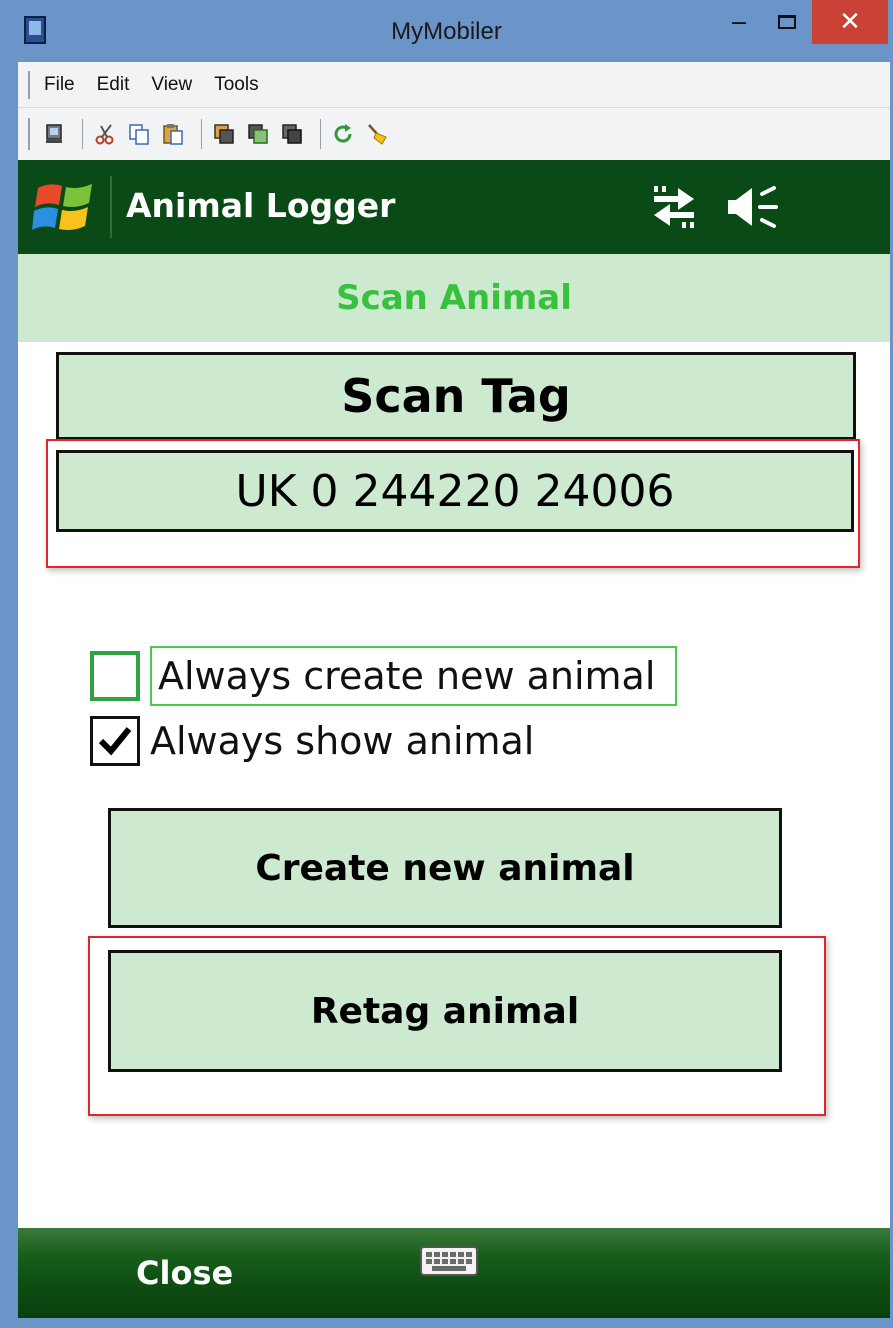  I want to click on menu-tools: Tools, so click(236, 85).